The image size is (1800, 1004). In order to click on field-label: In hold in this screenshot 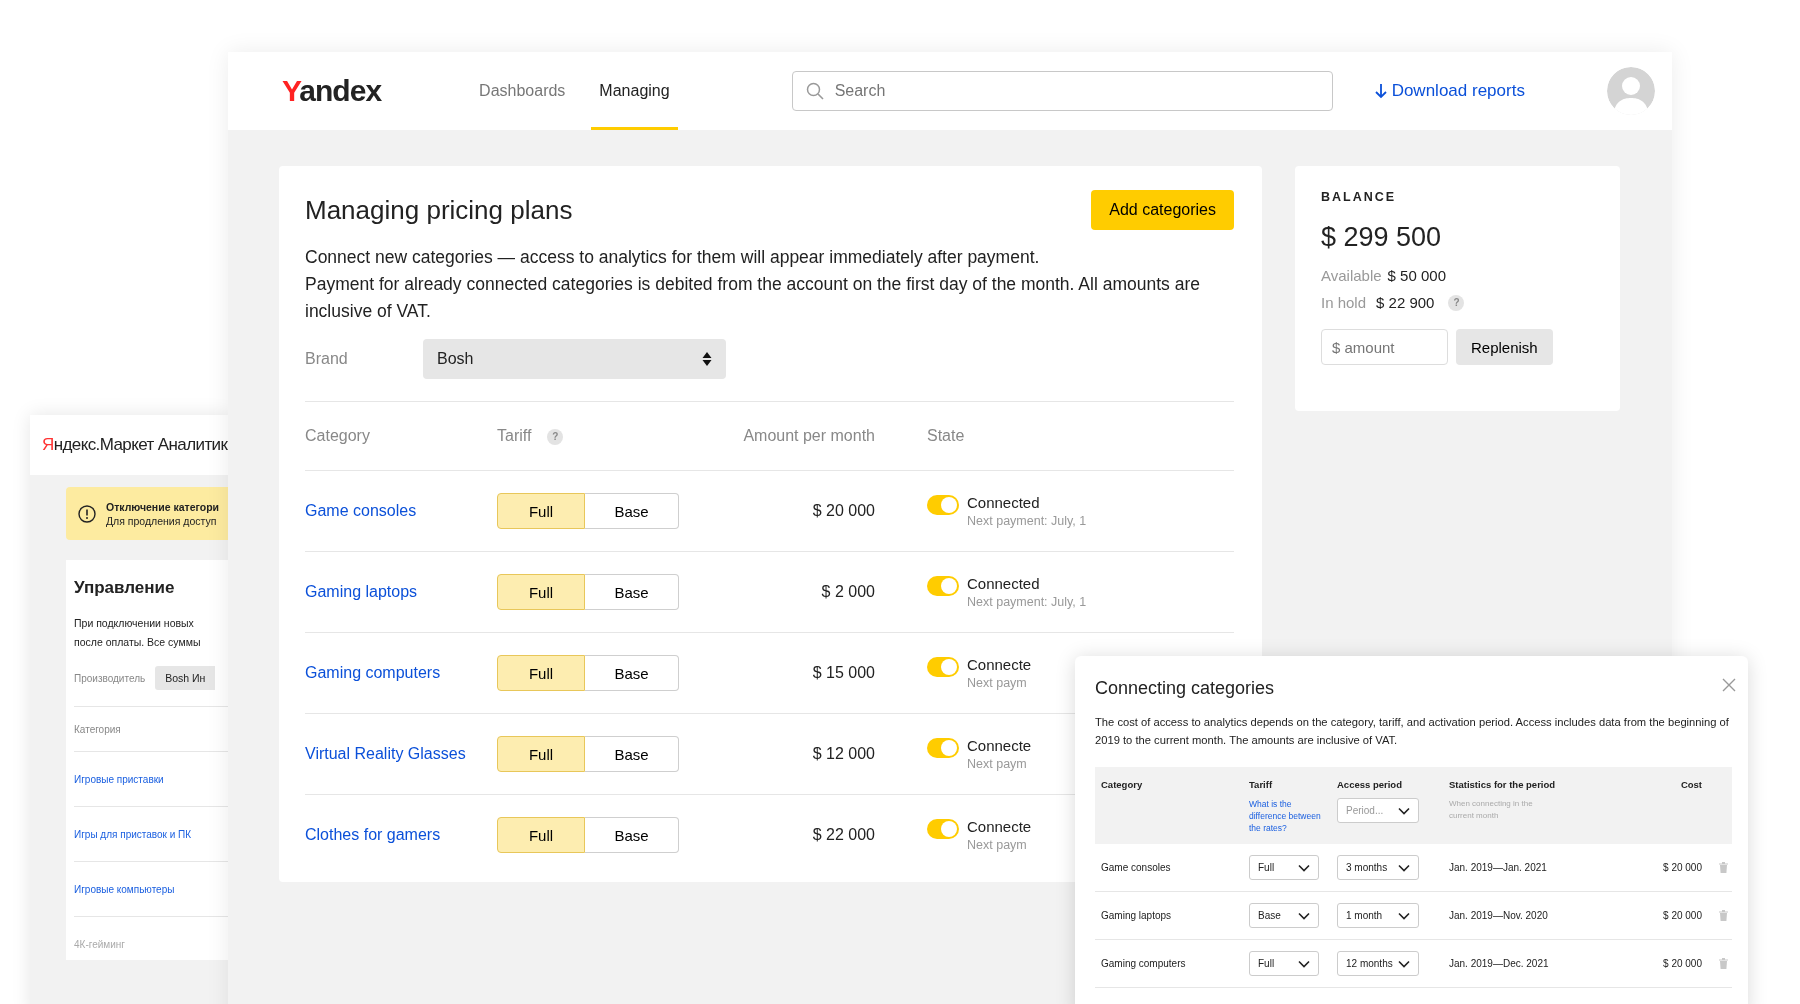, I will do `click(1344, 302)`.